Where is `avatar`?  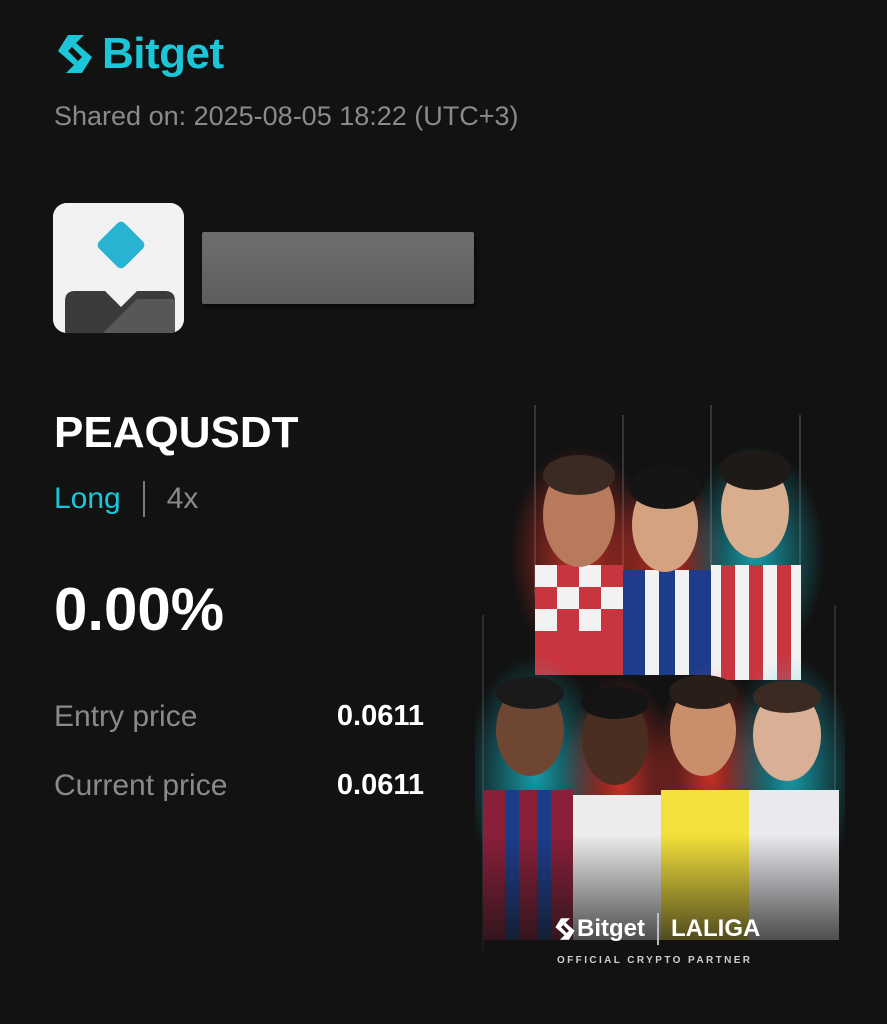
avatar is located at coordinates (118, 268).